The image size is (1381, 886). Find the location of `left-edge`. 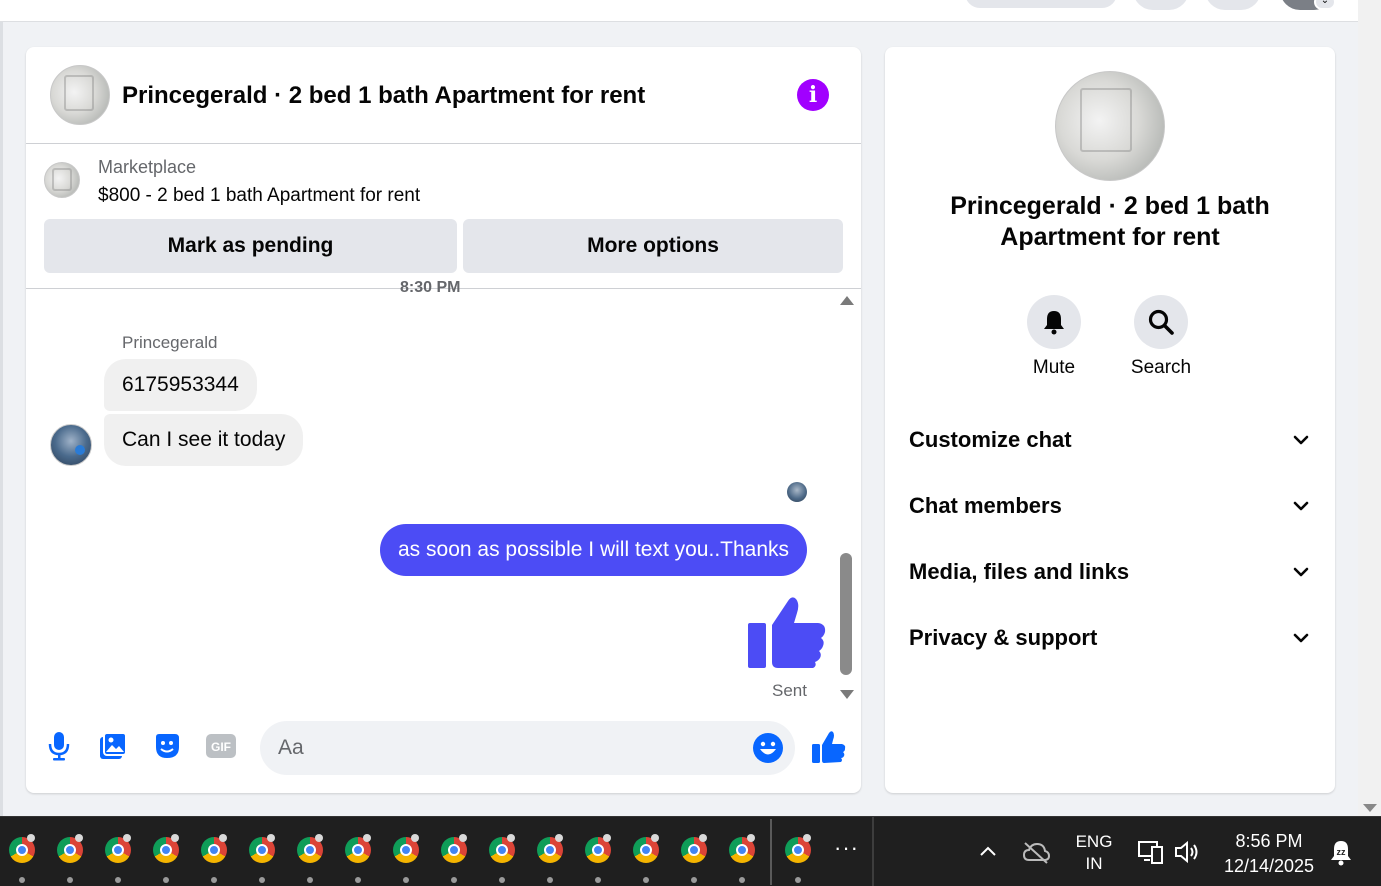

left-edge is located at coordinates (1, 419).